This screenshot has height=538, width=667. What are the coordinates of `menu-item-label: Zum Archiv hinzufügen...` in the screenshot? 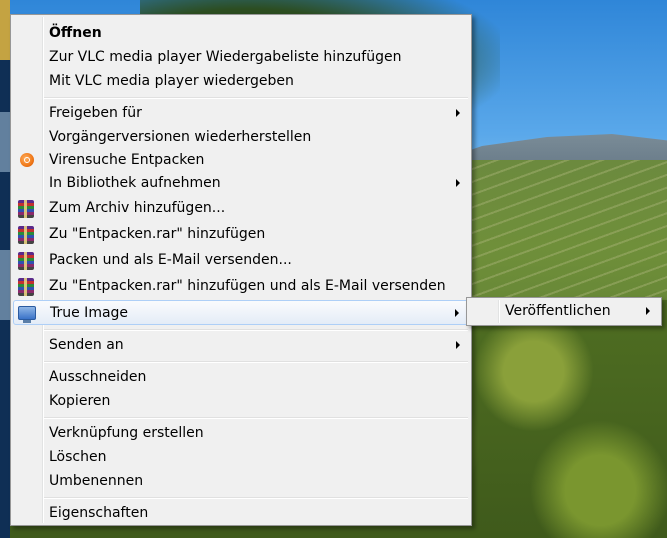 It's located at (137, 208).